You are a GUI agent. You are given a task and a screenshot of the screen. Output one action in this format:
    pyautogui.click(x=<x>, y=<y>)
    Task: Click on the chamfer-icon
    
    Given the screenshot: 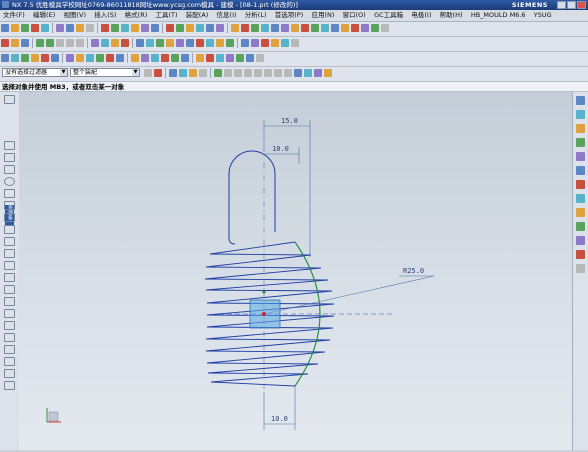 What is the action you would take?
    pyautogui.click(x=115, y=28)
    